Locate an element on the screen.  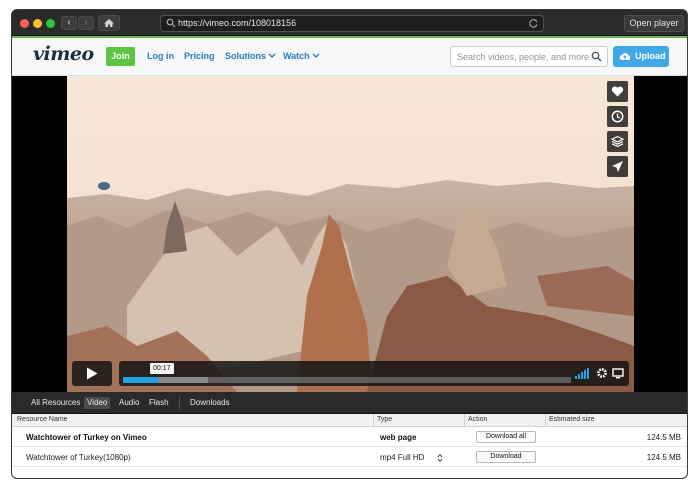
tab-all-resources: All Resources is located at coordinates (55, 403).